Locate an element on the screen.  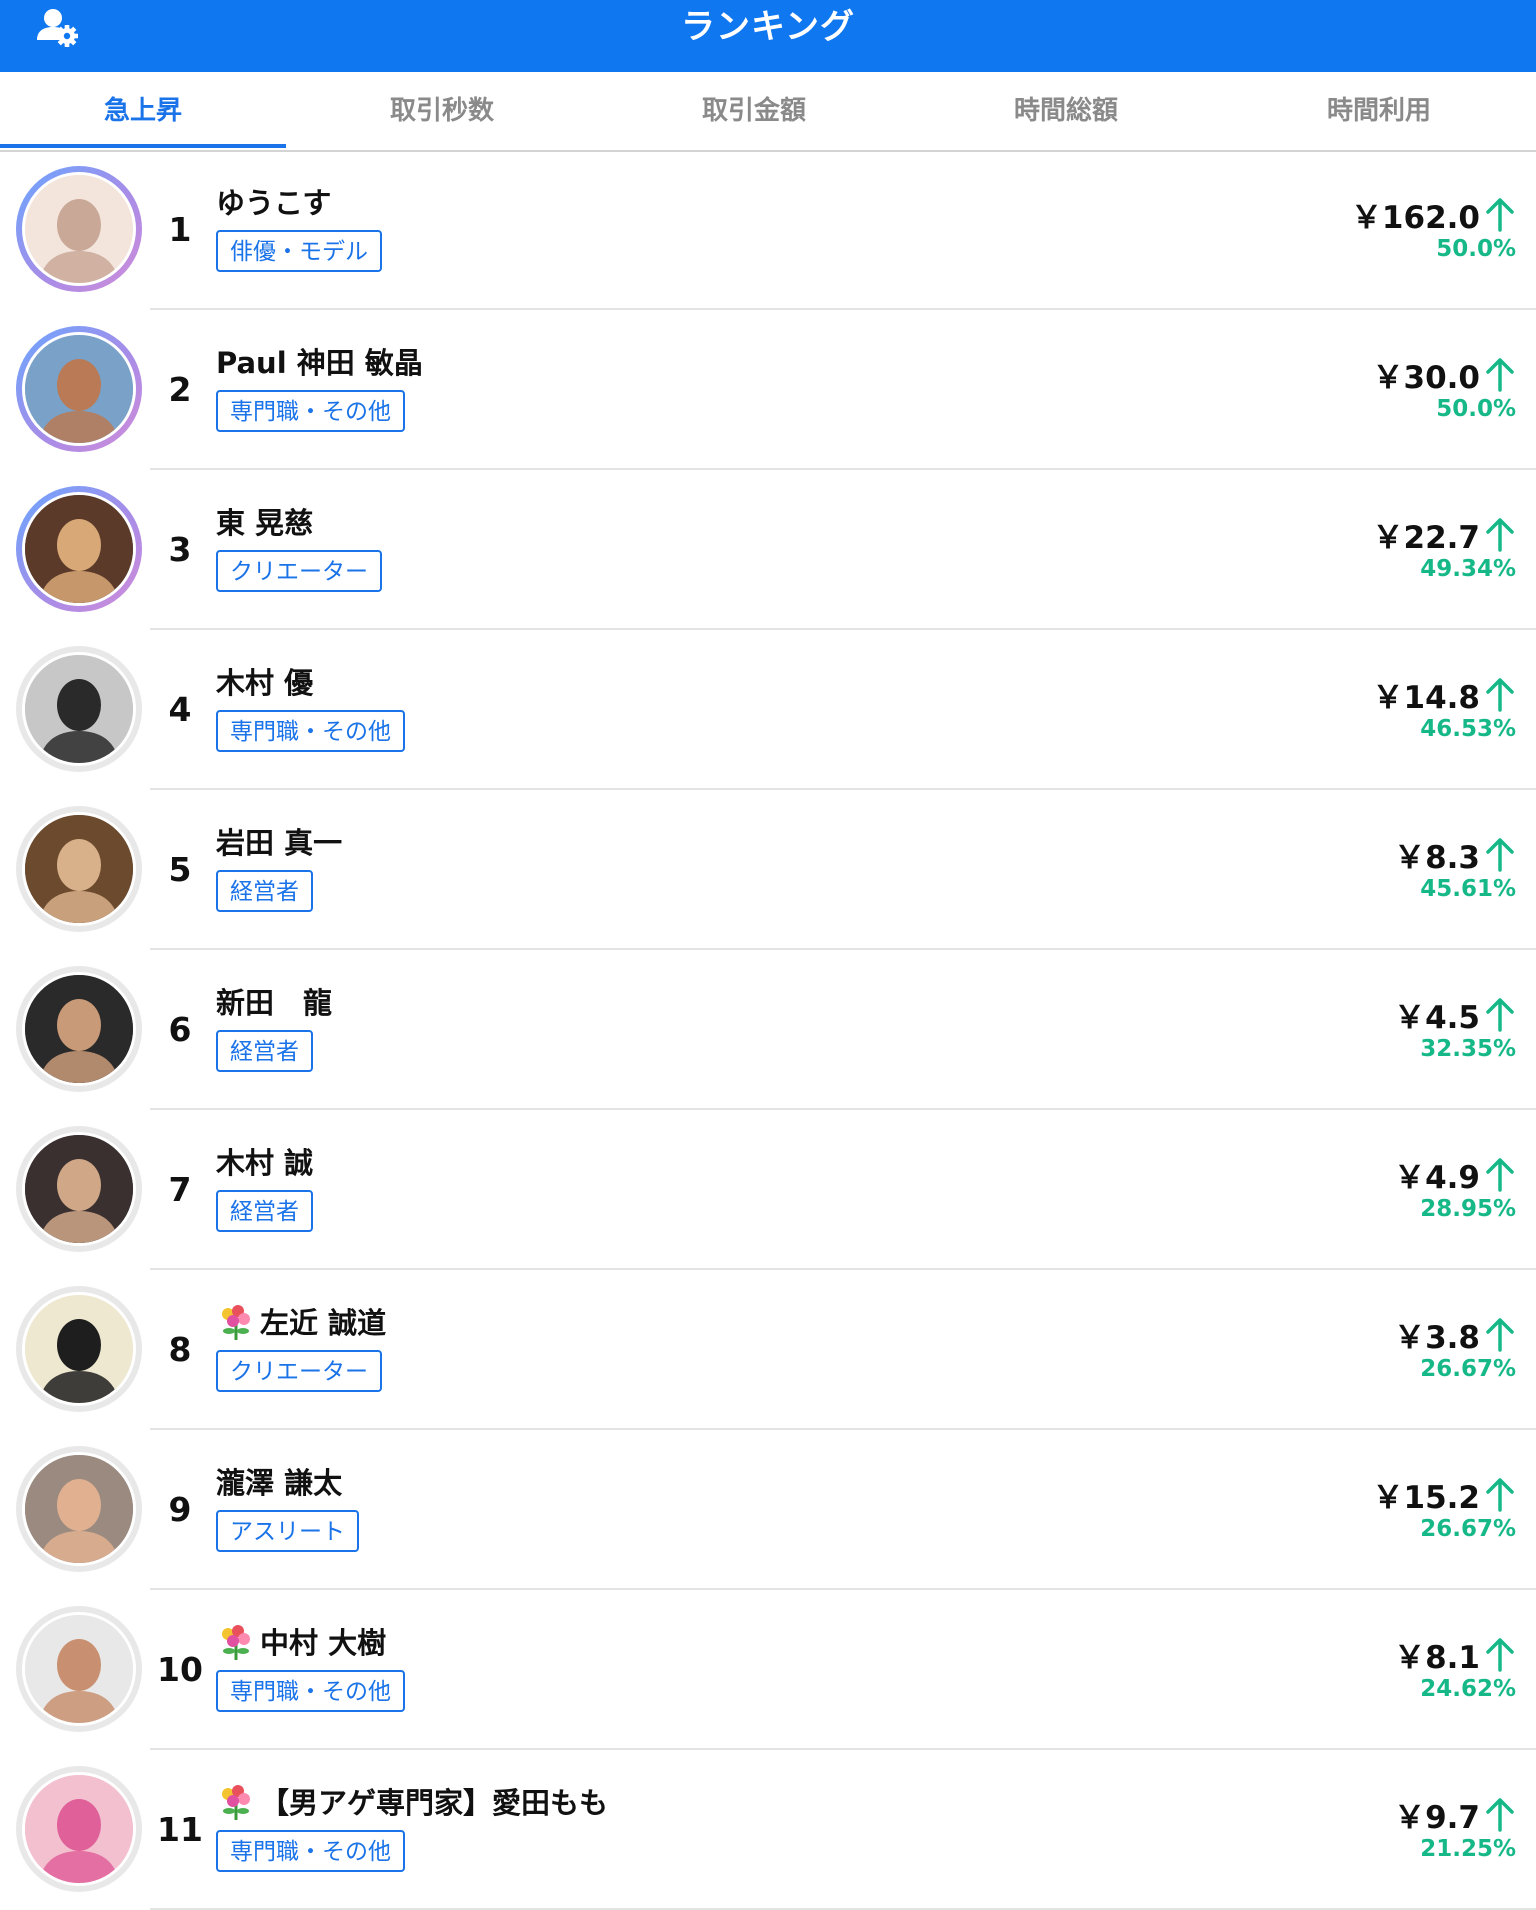
user-name-text: 岩田 真一 is located at coordinates (279, 843).